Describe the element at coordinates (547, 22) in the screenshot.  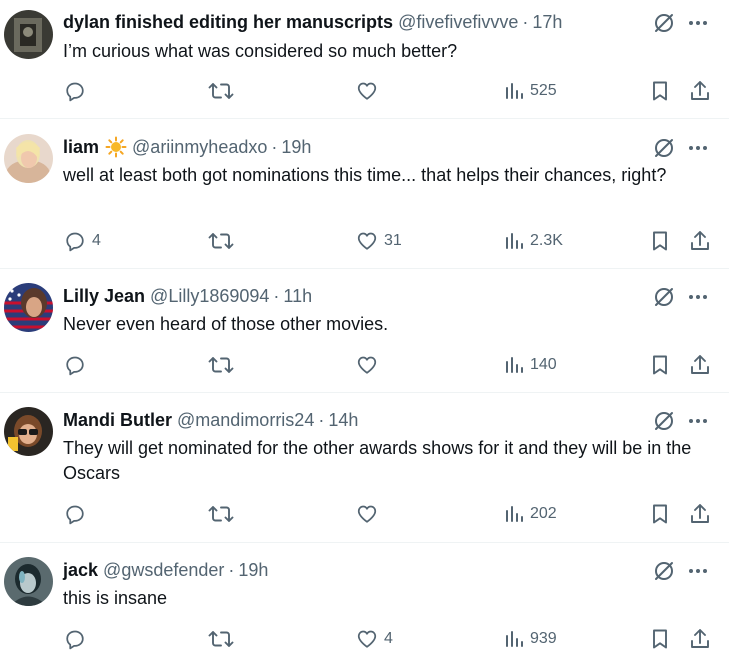
I see `timestamp: 17h` at that location.